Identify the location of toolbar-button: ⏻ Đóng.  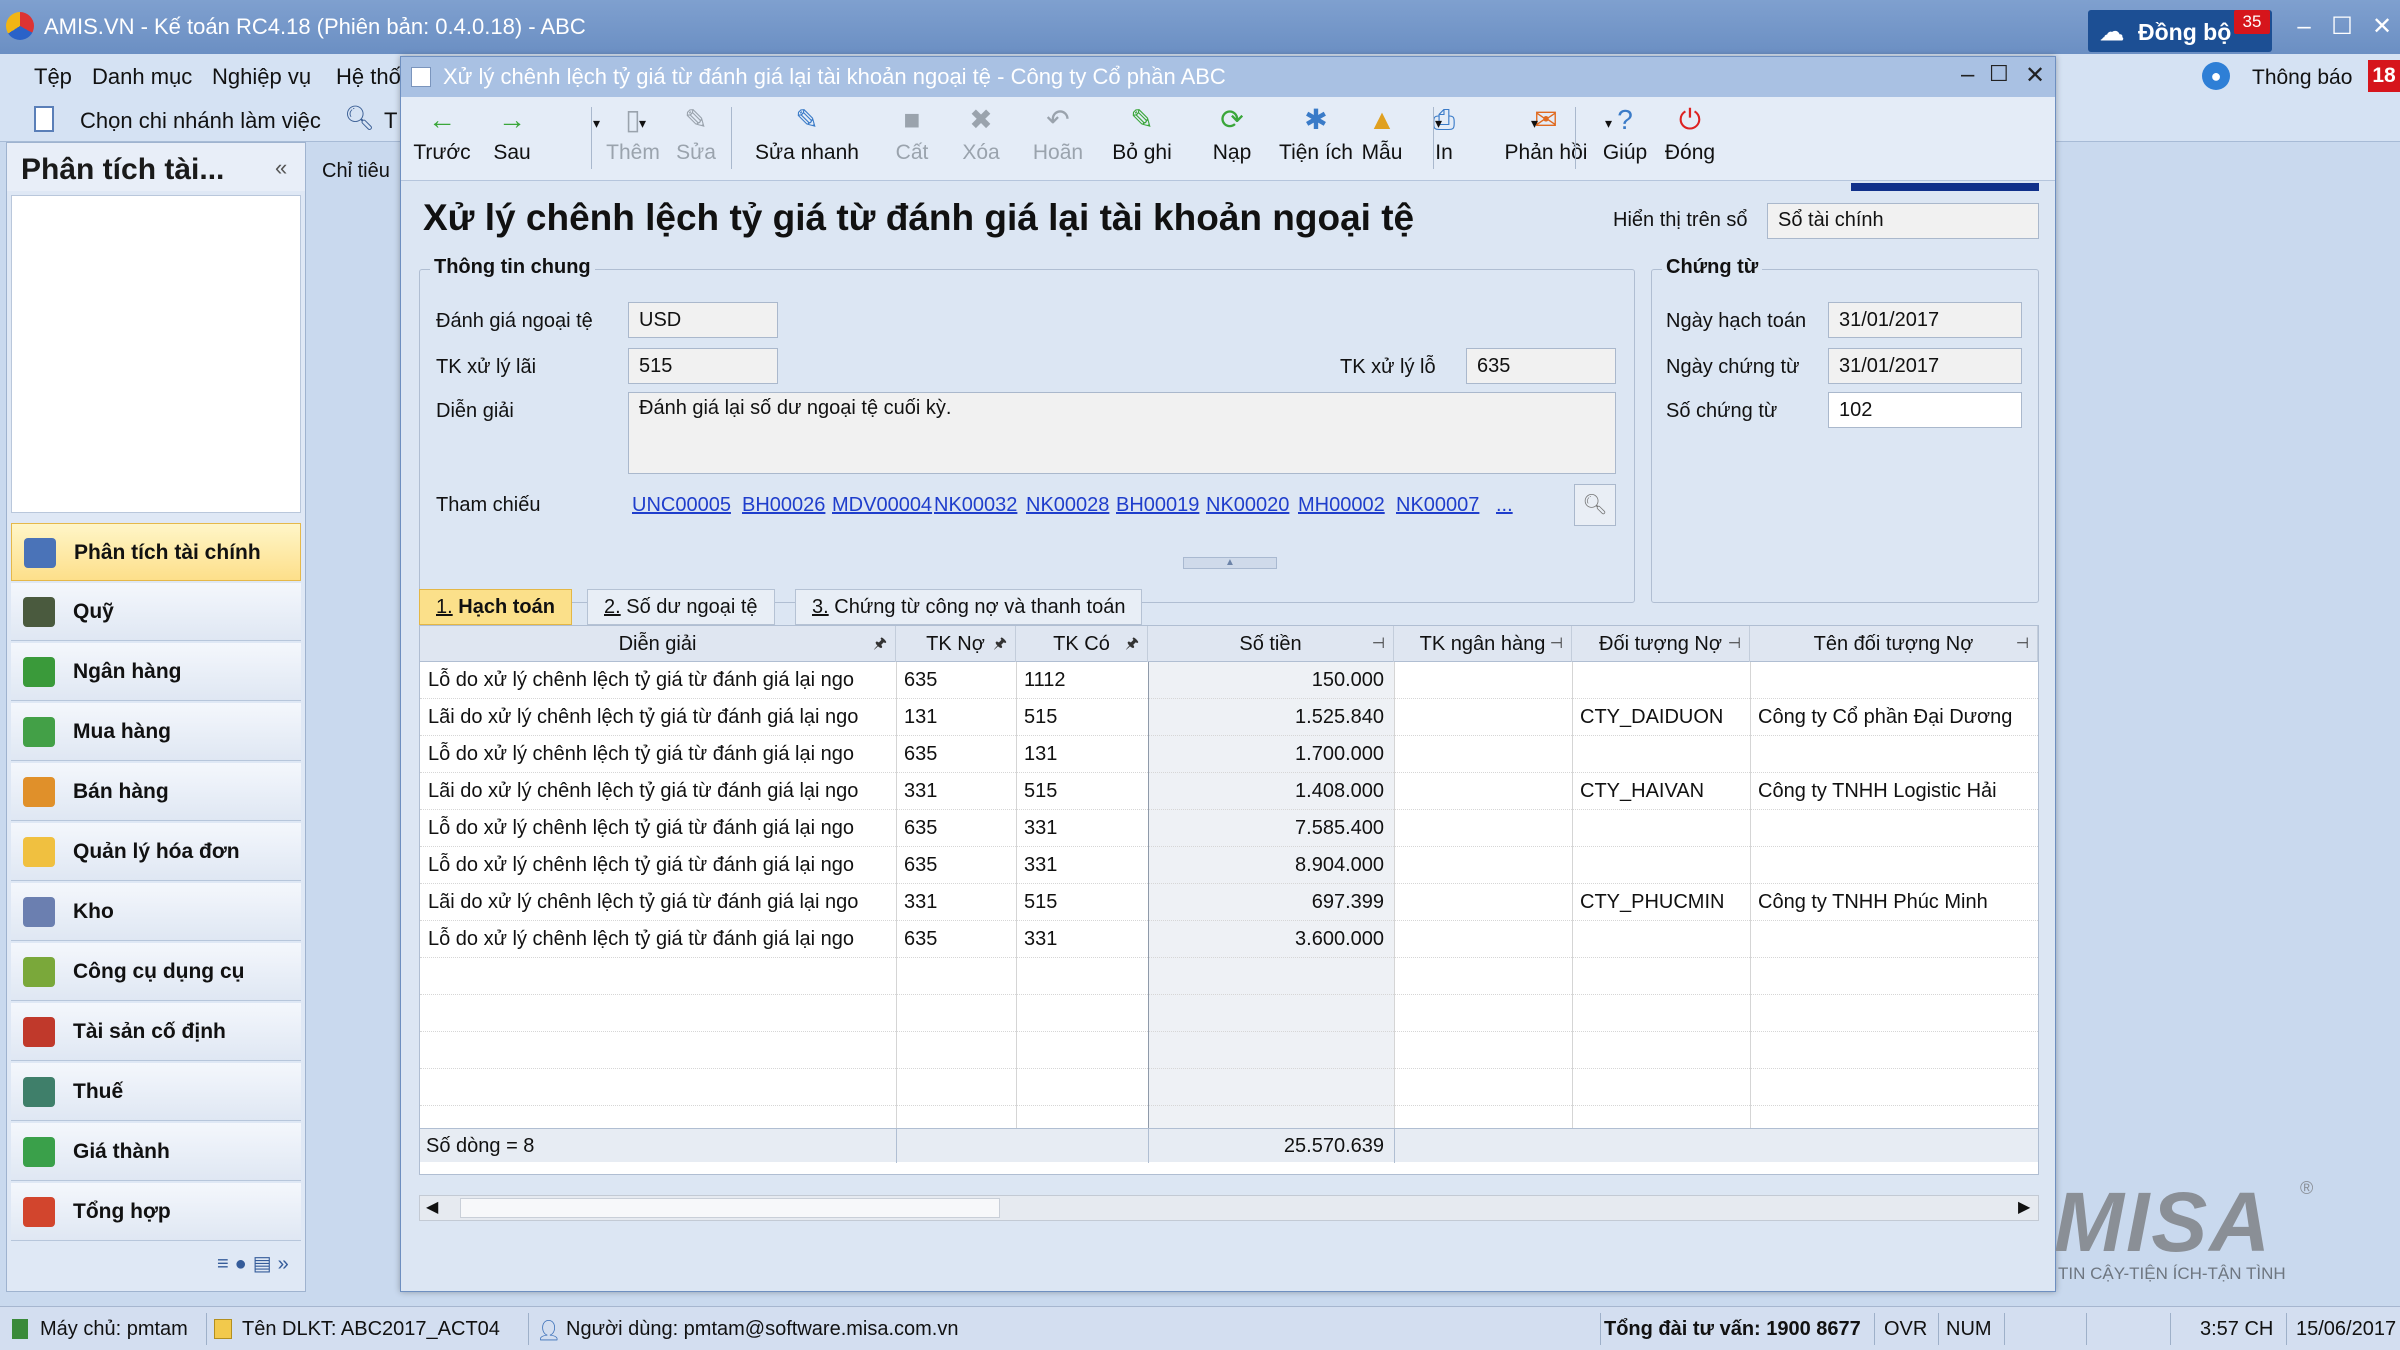
(1690, 139).